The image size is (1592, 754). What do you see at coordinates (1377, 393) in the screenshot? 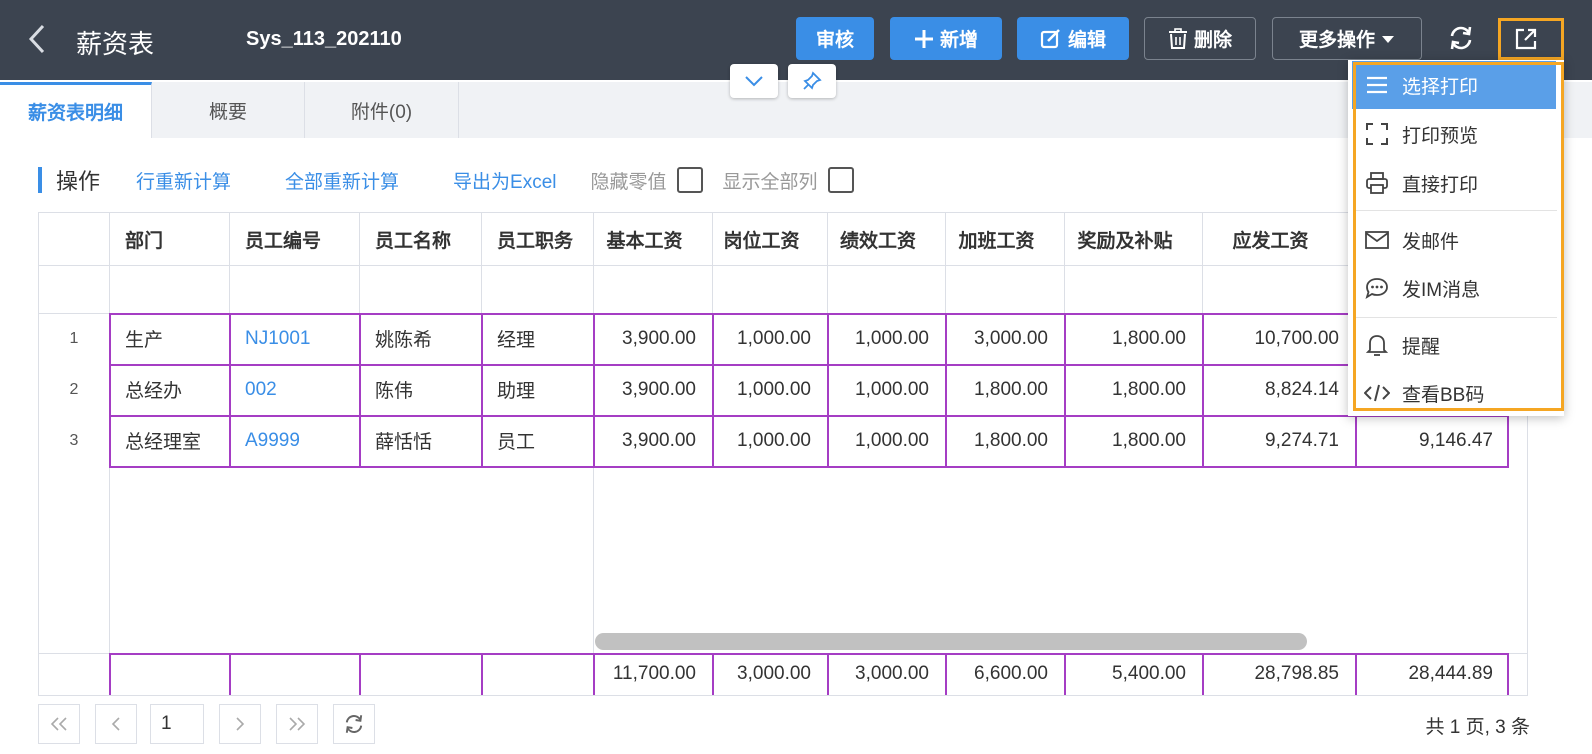
I see `code-icon` at bounding box center [1377, 393].